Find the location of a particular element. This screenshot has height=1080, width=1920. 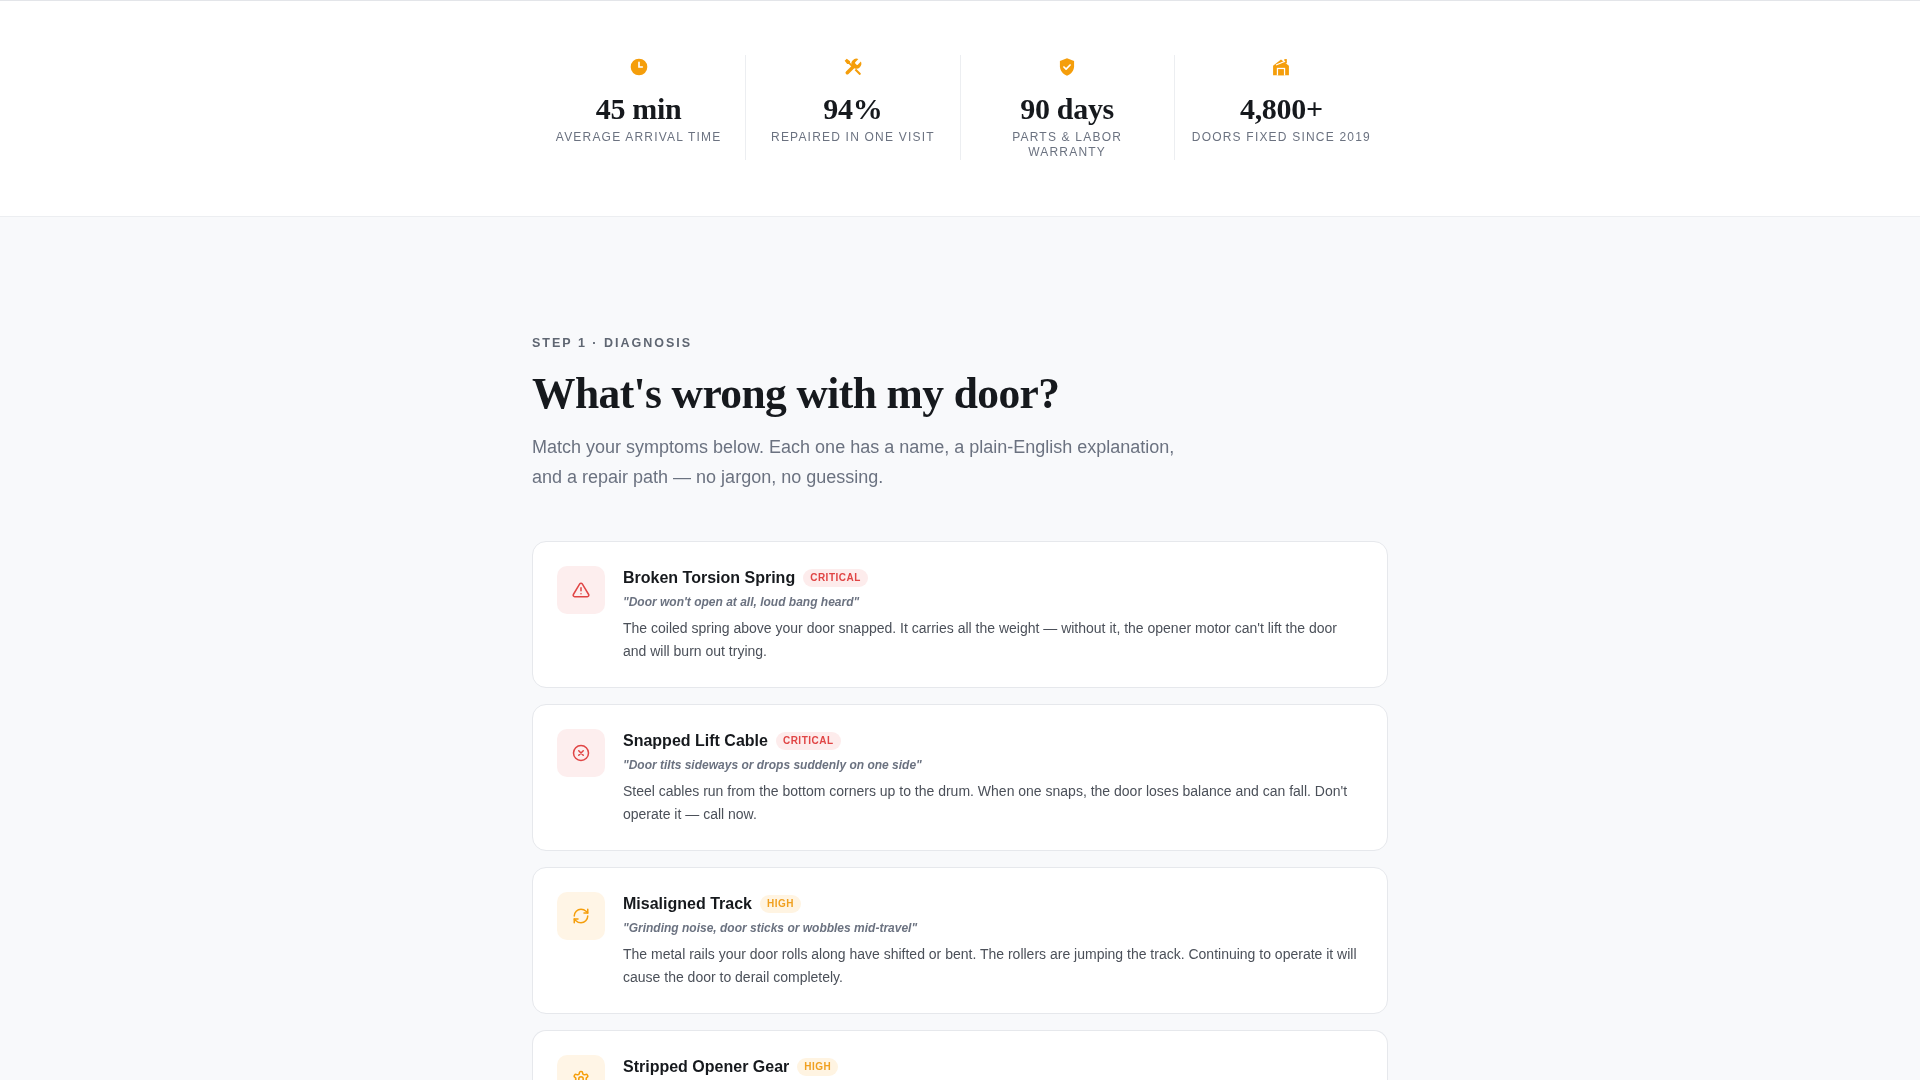

stat-value: 94% is located at coordinates (853, 109).